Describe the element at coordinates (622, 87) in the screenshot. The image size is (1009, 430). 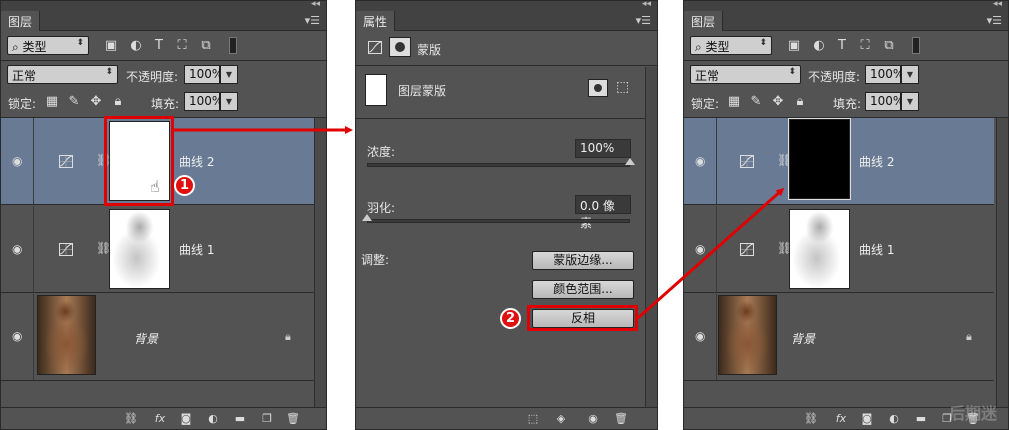
I see `vector-mask-icon: ⬚` at that location.